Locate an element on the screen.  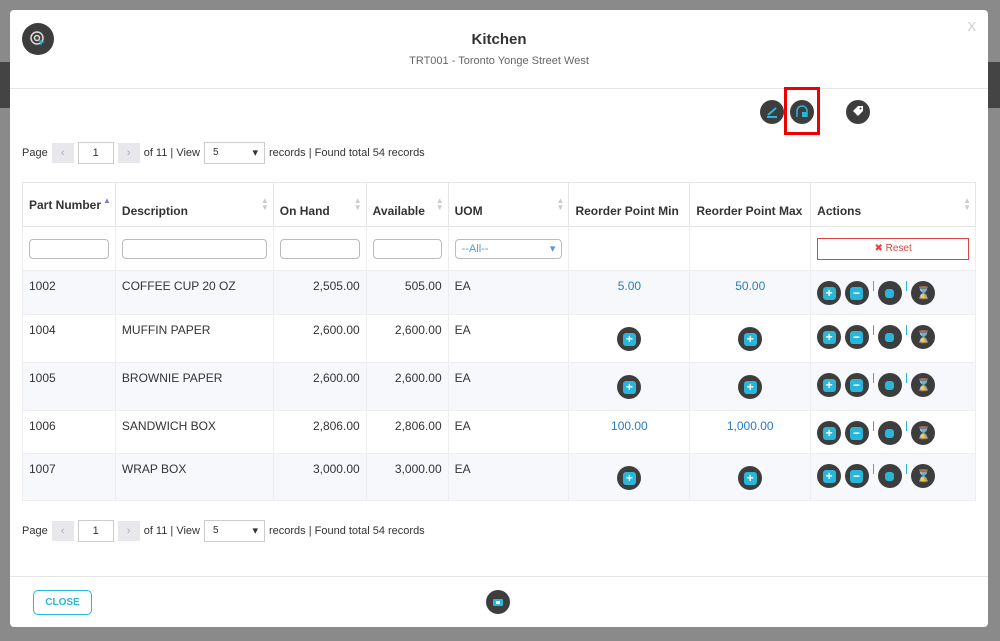
col-uom: UOM ▲ ▼ is located at coordinates (508, 204).